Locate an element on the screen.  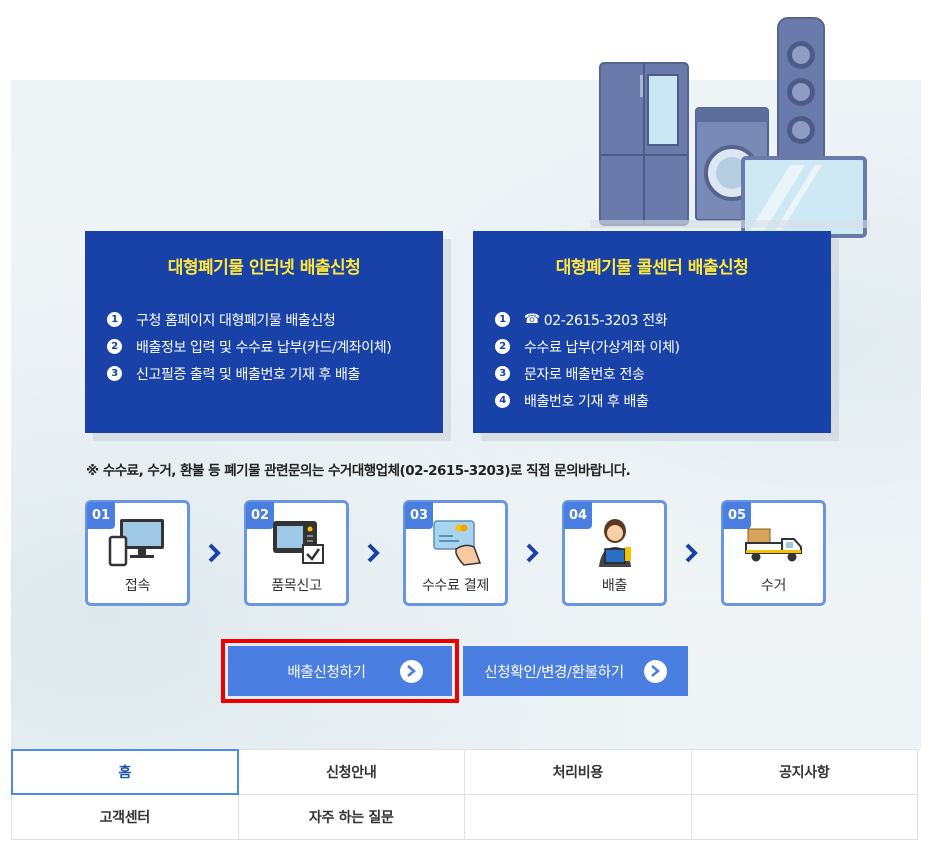
phone-icon: ☎ is located at coordinates (532, 319).